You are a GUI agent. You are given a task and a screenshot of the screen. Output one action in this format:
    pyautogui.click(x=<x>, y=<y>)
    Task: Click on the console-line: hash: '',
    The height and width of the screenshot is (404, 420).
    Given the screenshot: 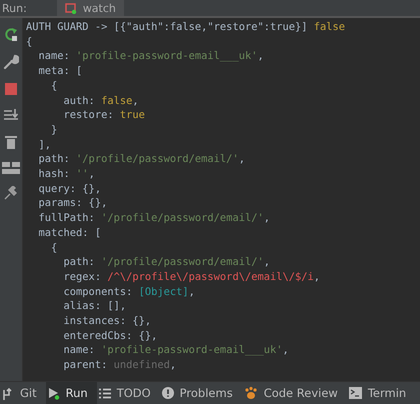 What is the action you would take?
    pyautogui.click(x=67, y=174)
    